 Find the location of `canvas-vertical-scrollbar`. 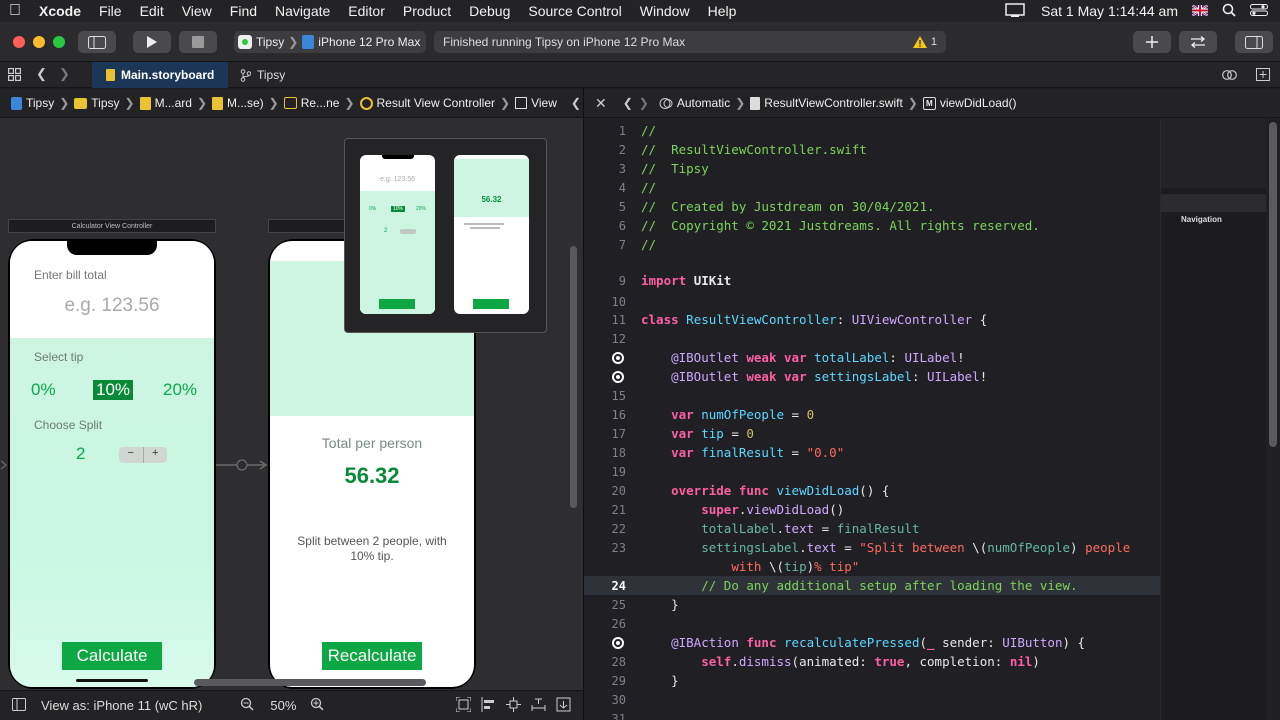

canvas-vertical-scrollbar is located at coordinates (573, 377).